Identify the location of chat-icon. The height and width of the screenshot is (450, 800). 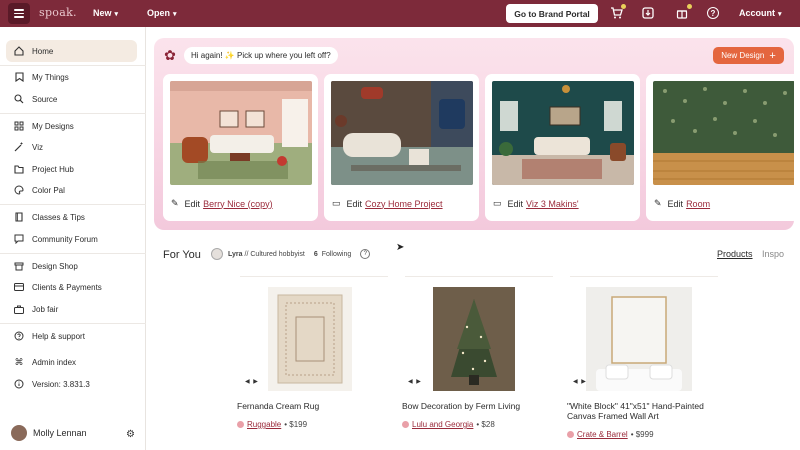
(19, 239).